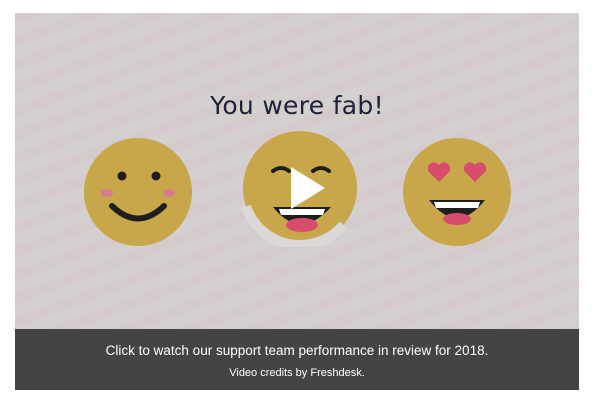 Image resolution: width=594 pixels, height=408 pixels. I want to click on heart-eyes-face-icon, so click(457, 192).